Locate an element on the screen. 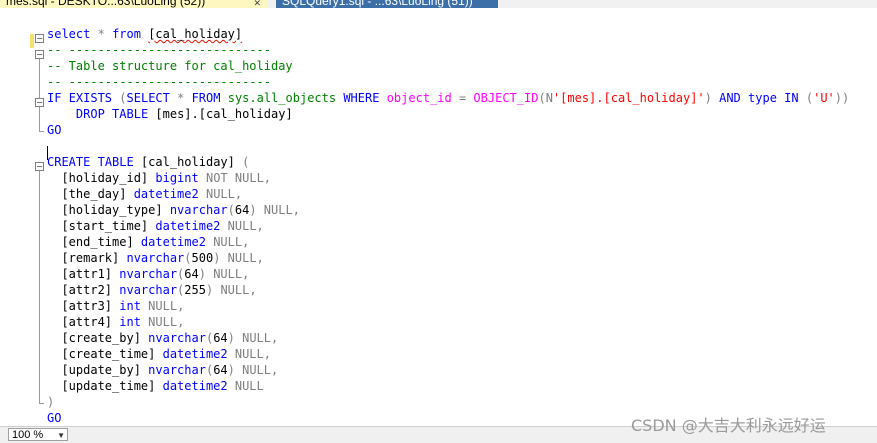 Image resolution: width=877 pixels, height=443 pixels. code-line: [start_time] datetime2 NULL, is located at coordinates (155, 226).